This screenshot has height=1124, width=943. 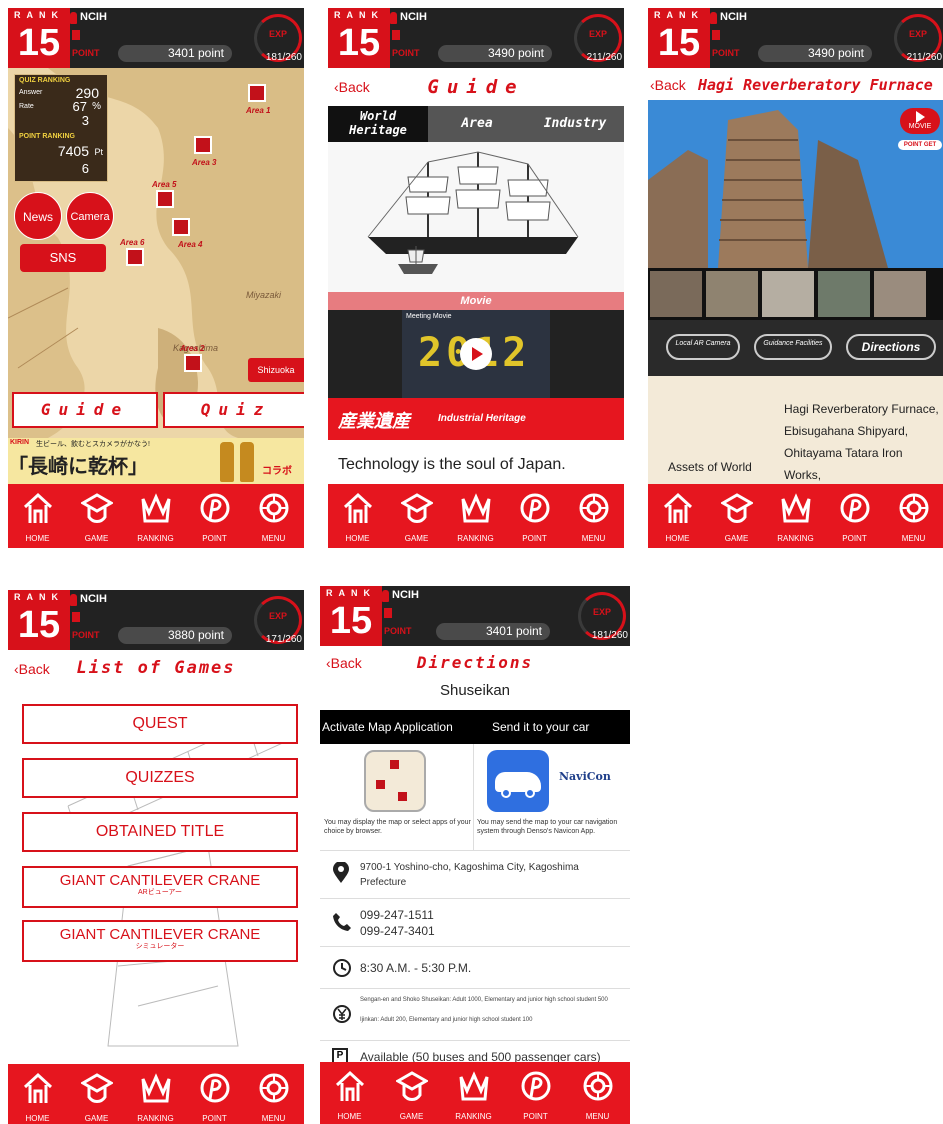 What do you see at coordinates (359, 15) in the screenshot?
I see `rank-label: RANK` at bounding box center [359, 15].